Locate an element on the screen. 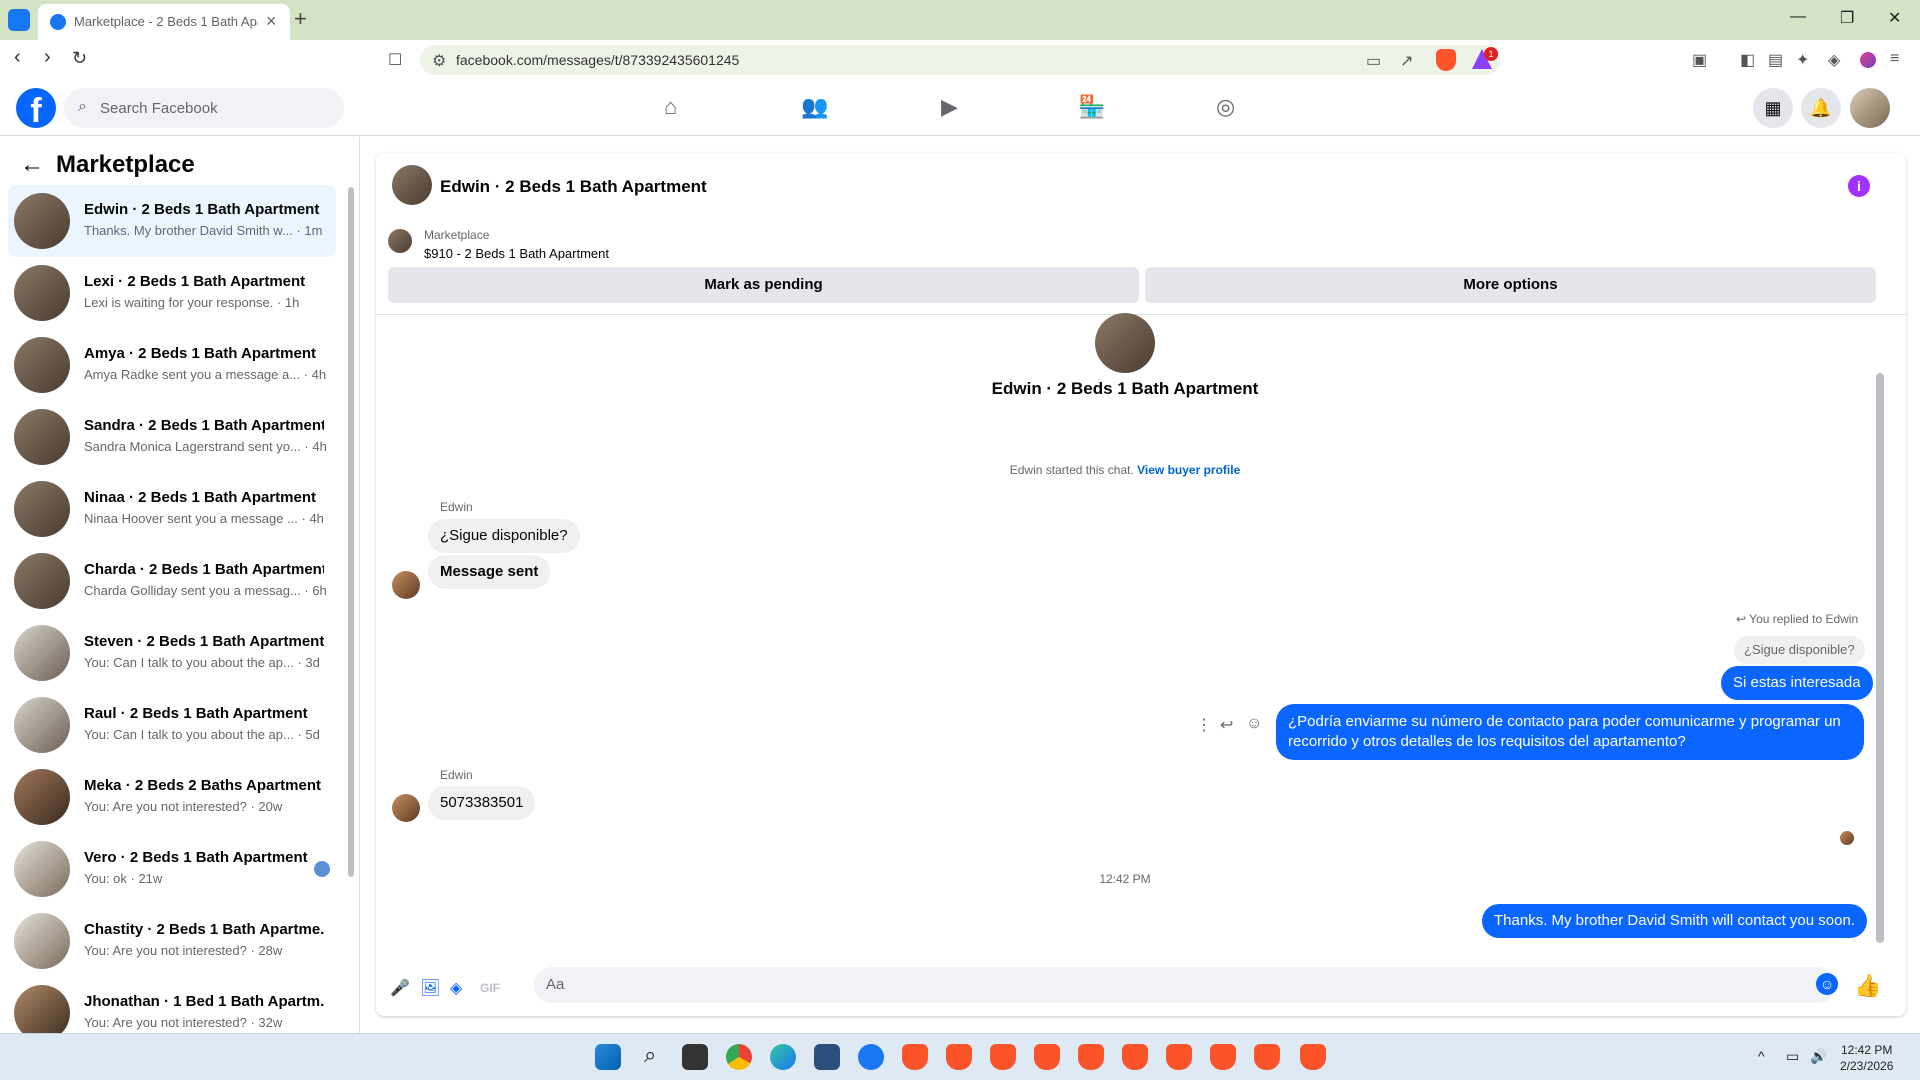  site-settings-icon: ⚙ is located at coordinates (439, 61).